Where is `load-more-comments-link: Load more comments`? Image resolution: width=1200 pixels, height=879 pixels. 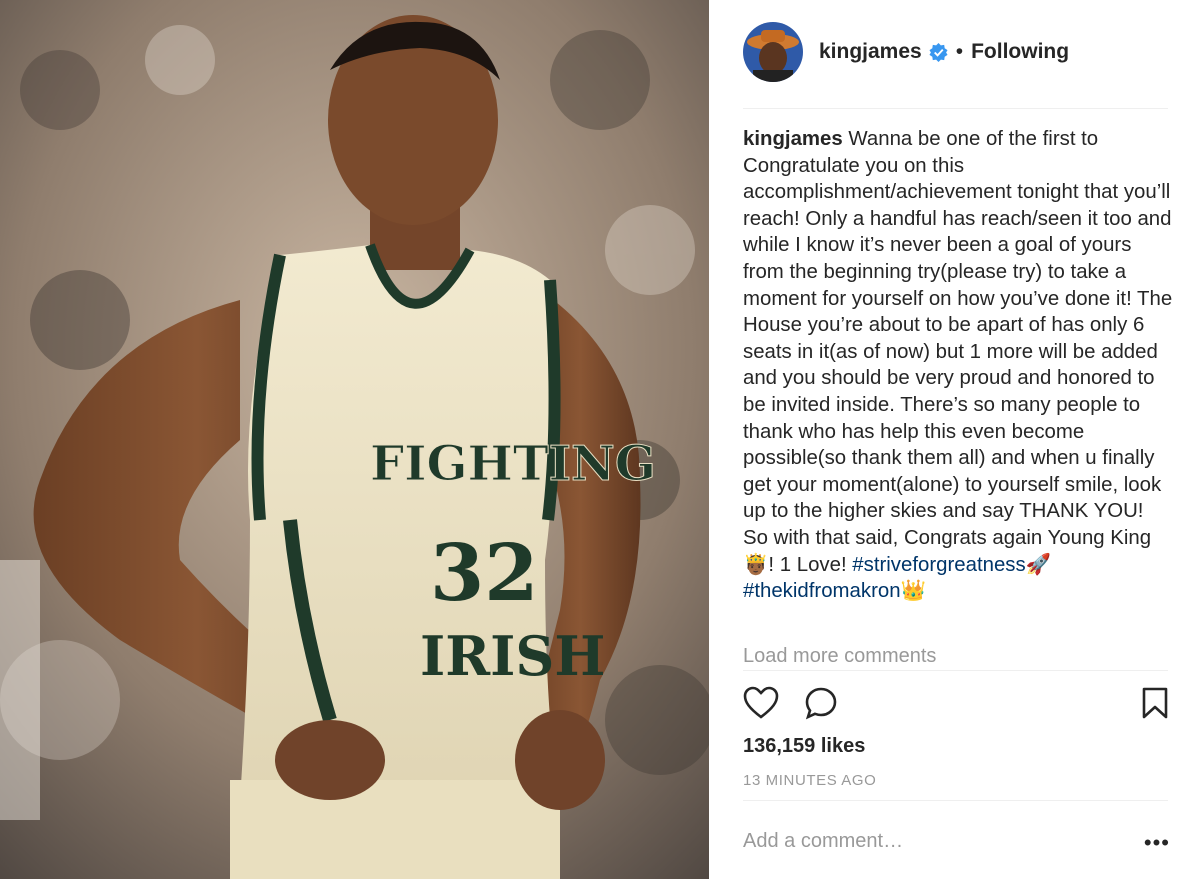
load-more-comments-link: Load more comments is located at coordinates (839, 656).